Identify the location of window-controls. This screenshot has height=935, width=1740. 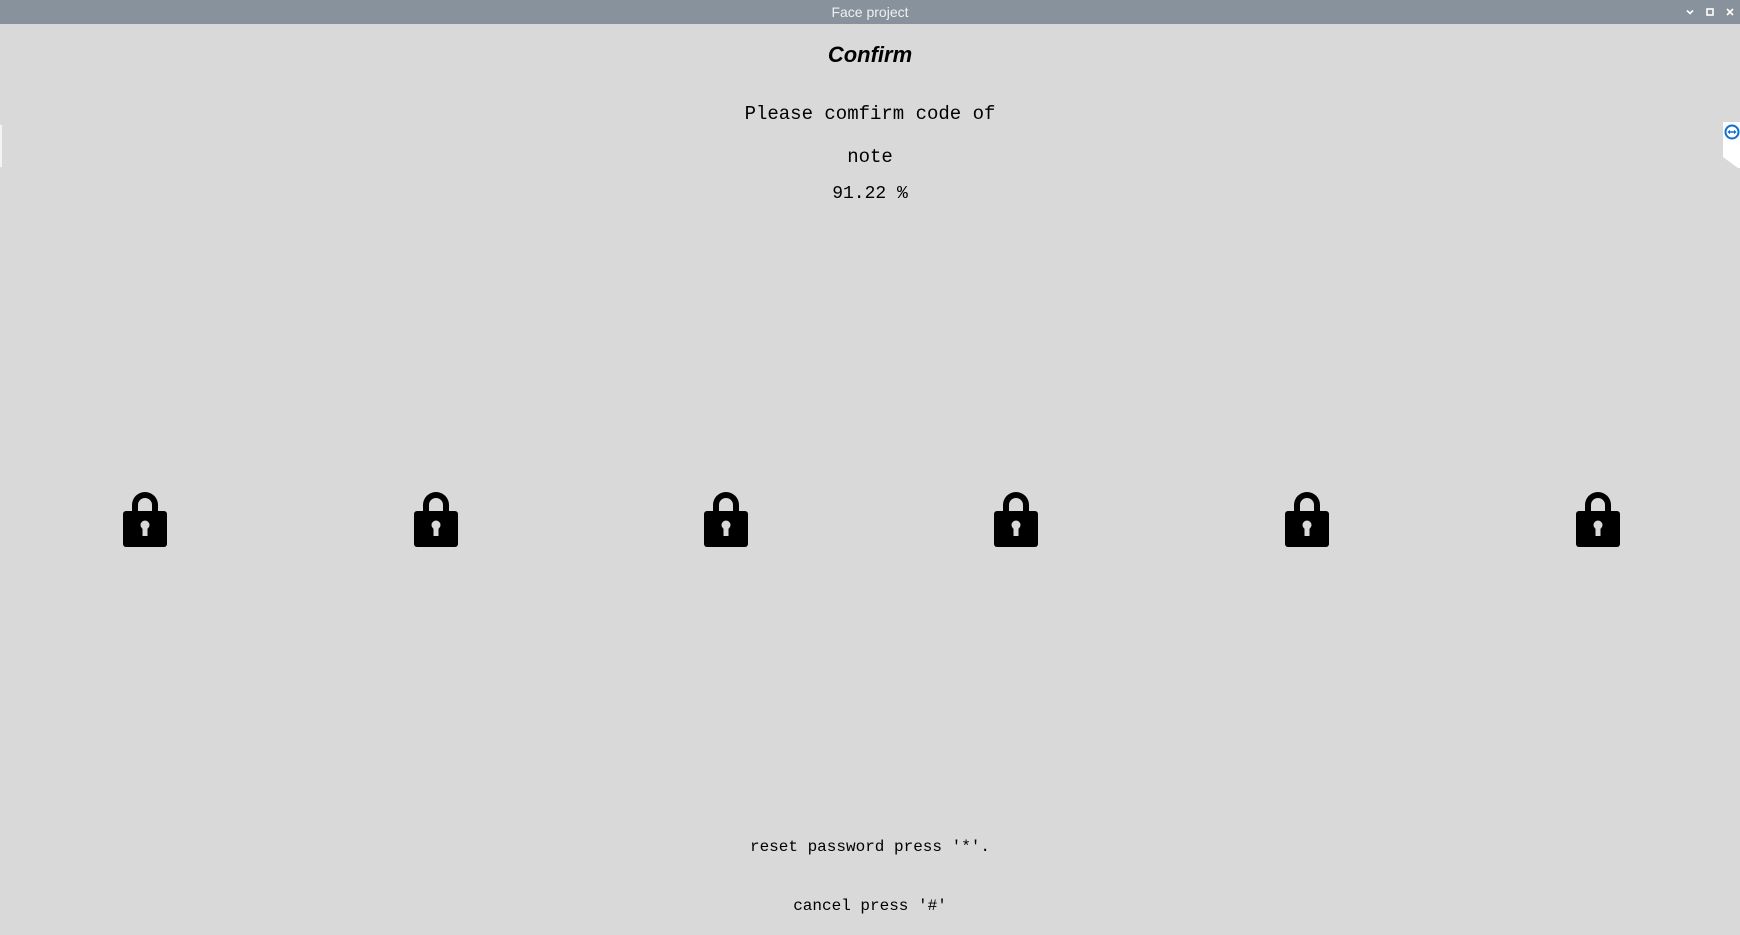
(1710, 12).